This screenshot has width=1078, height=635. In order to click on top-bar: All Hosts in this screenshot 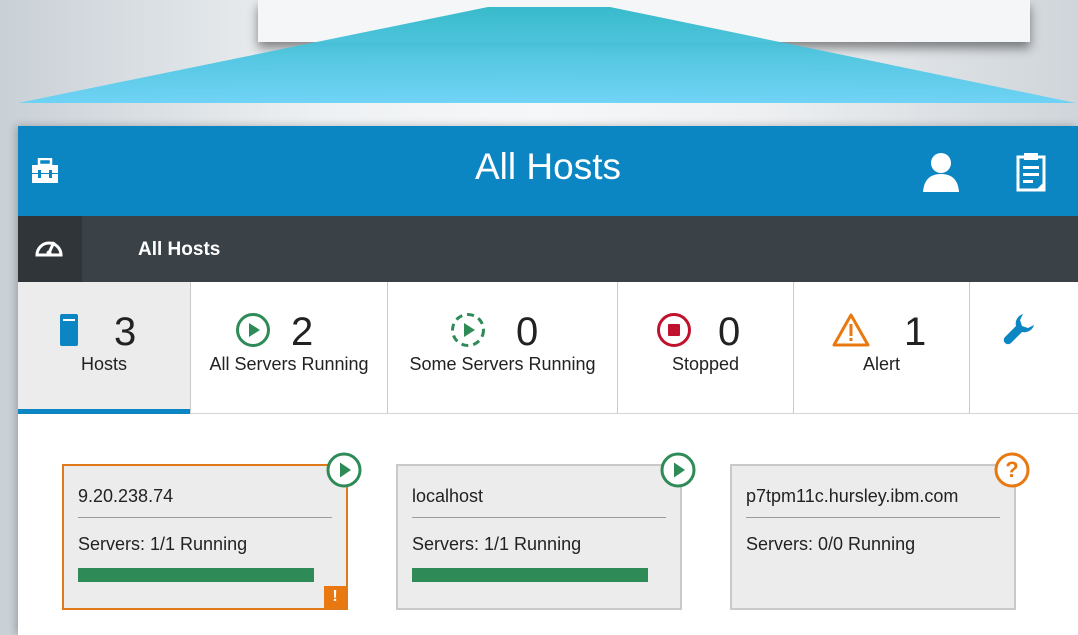, I will do `click(548, 171)`.